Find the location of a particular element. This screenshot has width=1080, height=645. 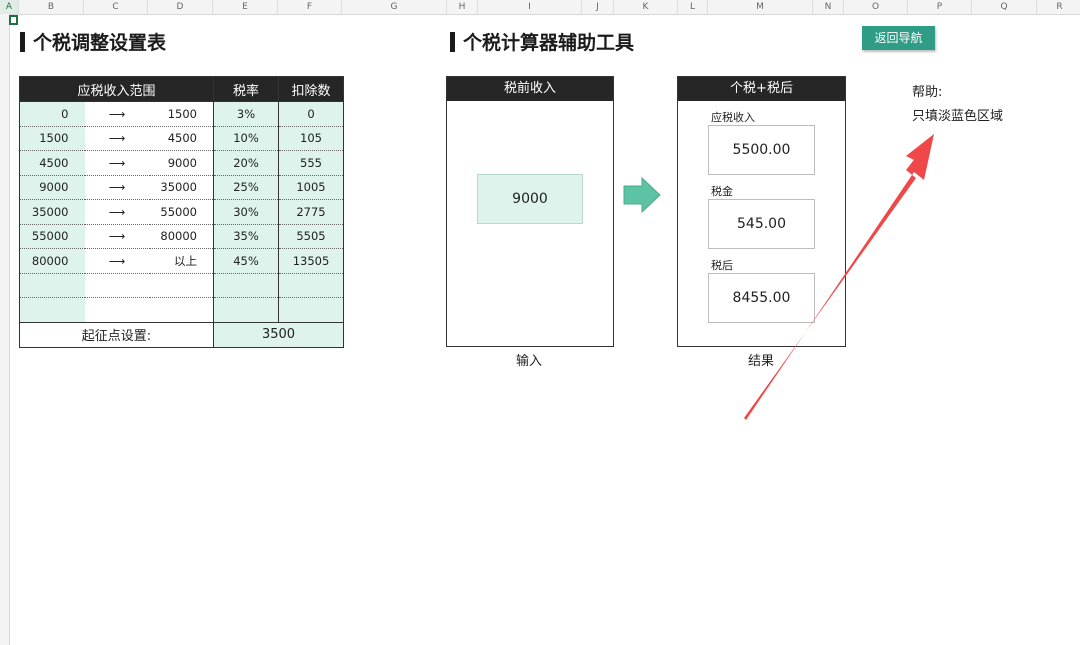

column-header-e: E is located at coordinates (245, 7).